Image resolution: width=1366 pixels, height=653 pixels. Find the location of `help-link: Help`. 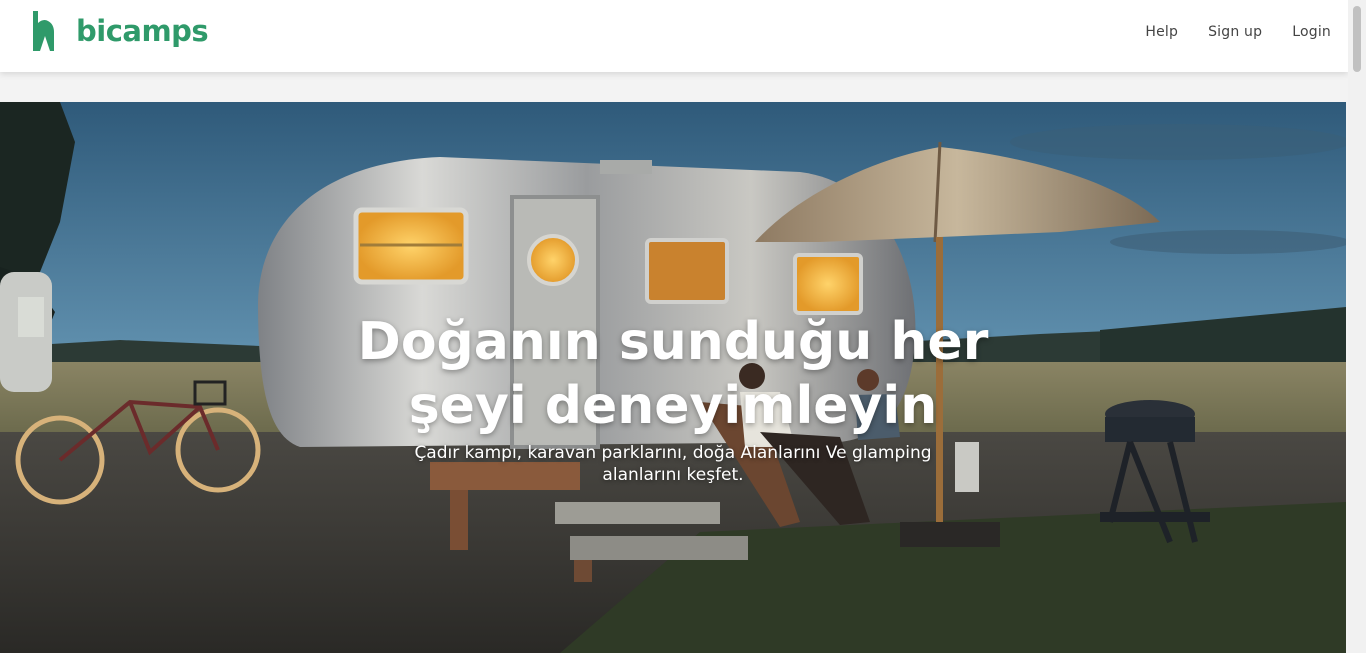

help-link: Help is located at coordinates (1161, 32).